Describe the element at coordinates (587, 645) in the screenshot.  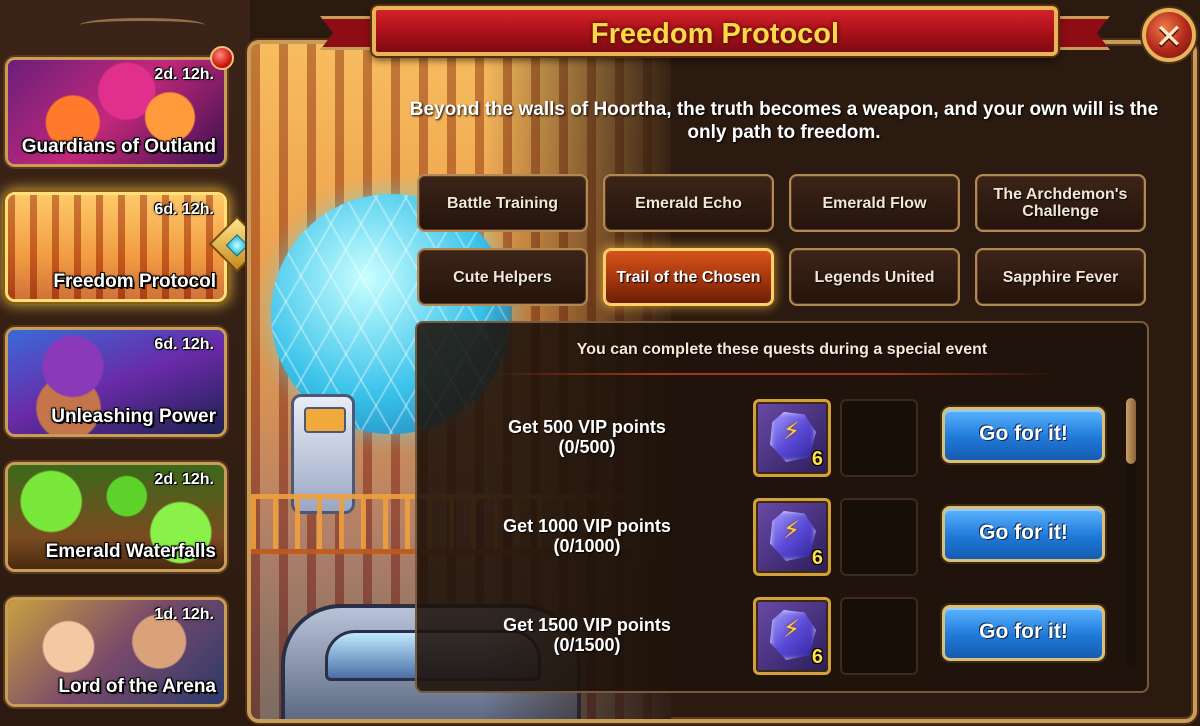
I see `quest-progress: (0/1500)` at that location.